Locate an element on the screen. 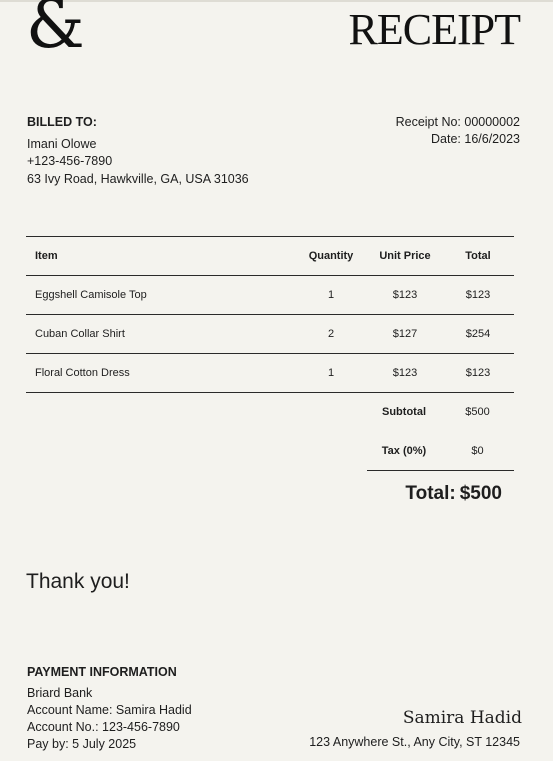 The image size is (553, 761). billed-to-phone: +123-456-7890 is located at coordinates (70, 161).